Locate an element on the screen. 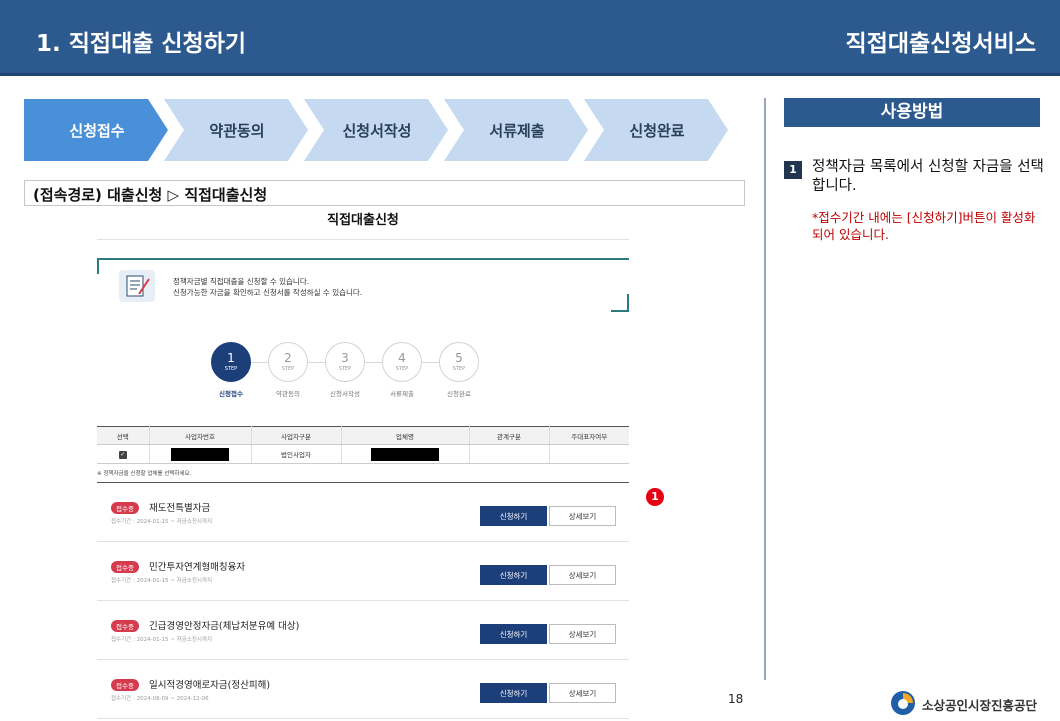  callout-marker: 1 is located at coordinates (655, 497).